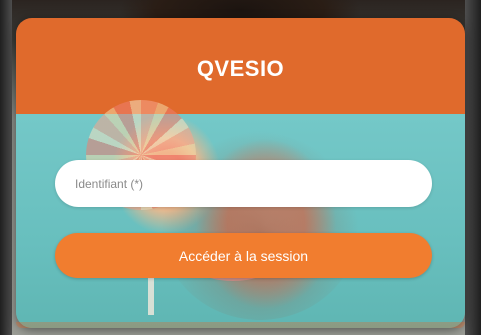 Image resolution: width=481 pixels, height=335 pixels. Describe the element at coordinates (240, 325) in the screenshot. I see `card-bottom-rim` at that location.